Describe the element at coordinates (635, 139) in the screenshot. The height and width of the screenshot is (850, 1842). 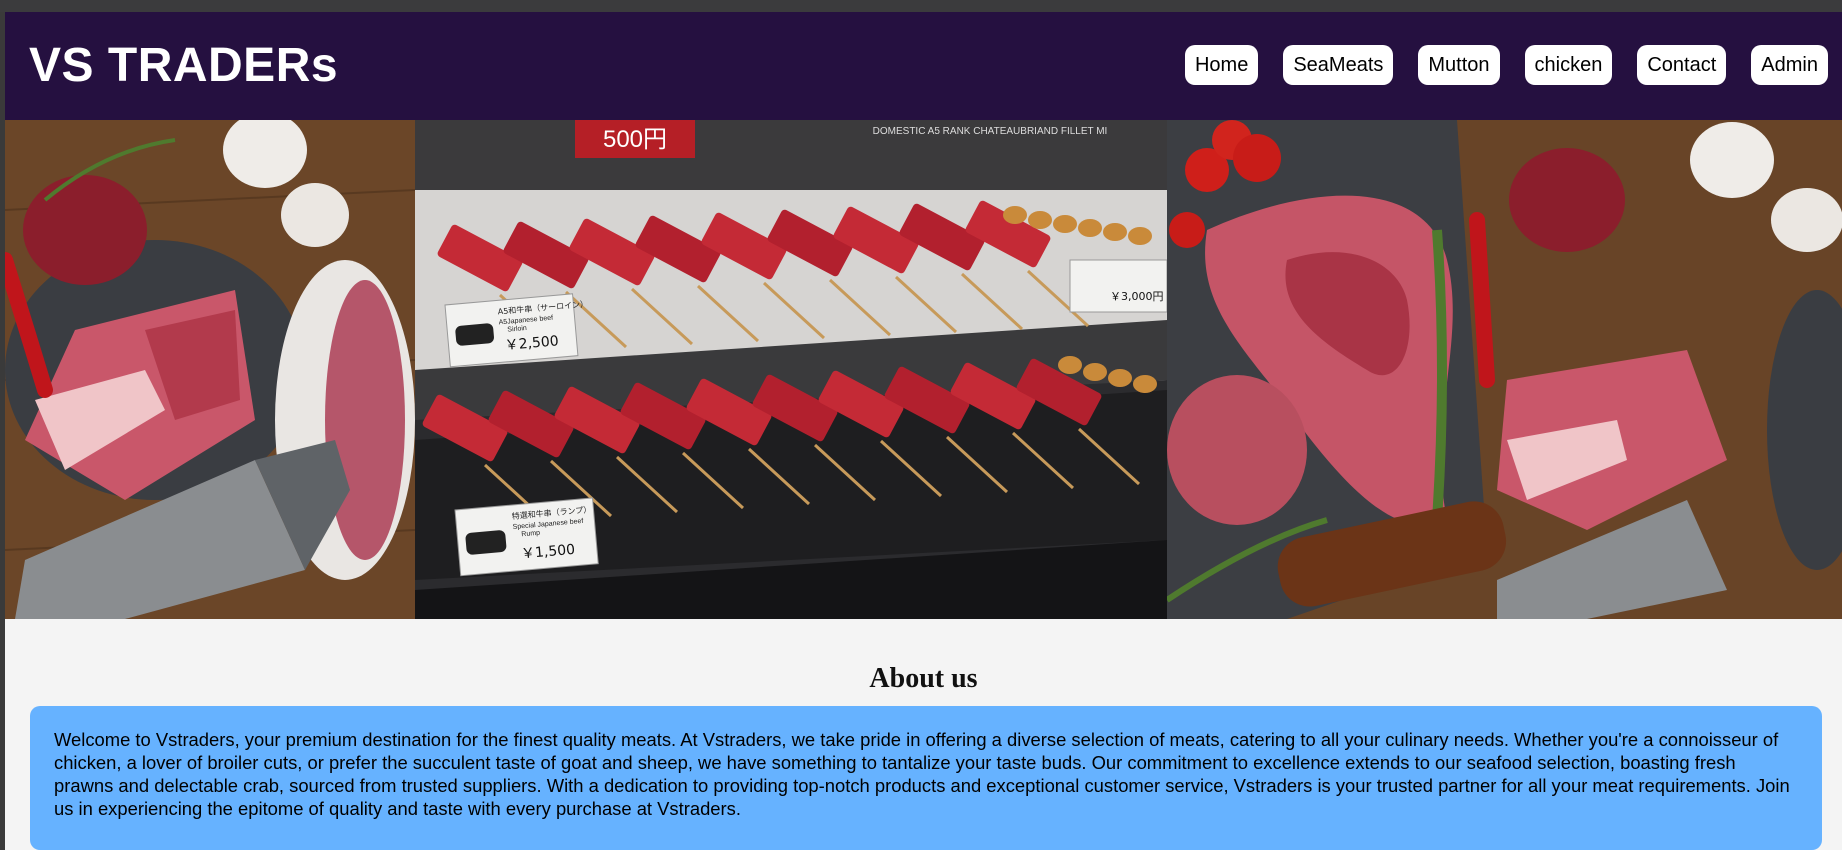
I see `sign-price-500: 500円` at that location.